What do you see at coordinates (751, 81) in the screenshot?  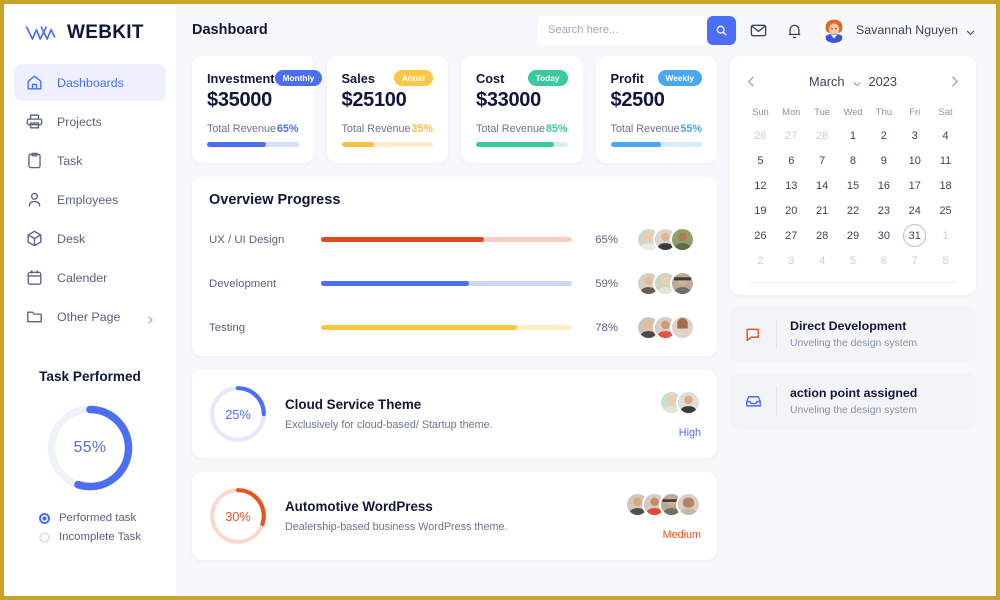 I see `chevron-left-icon` at bounding box center [751, 81].